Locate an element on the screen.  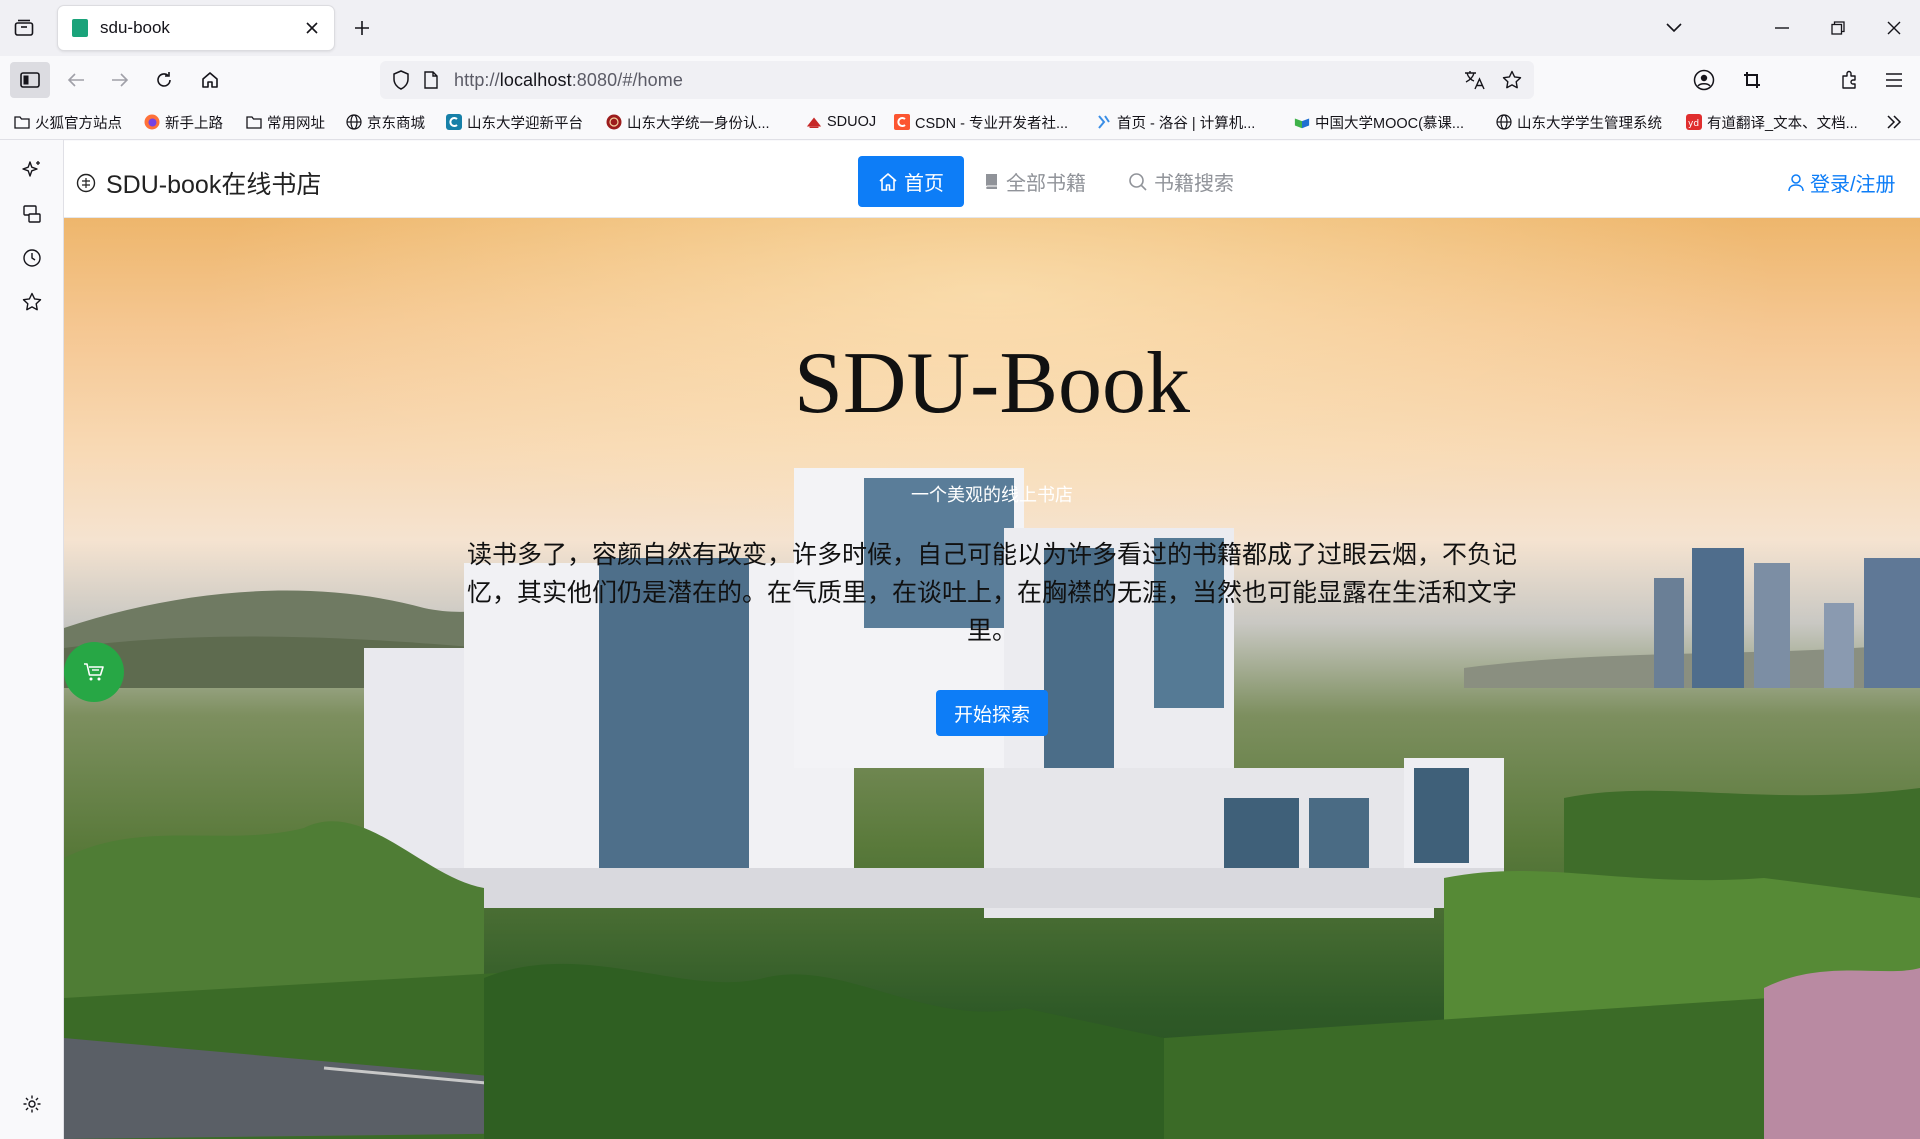
translate-icon is located at coordinates (1475, 80).